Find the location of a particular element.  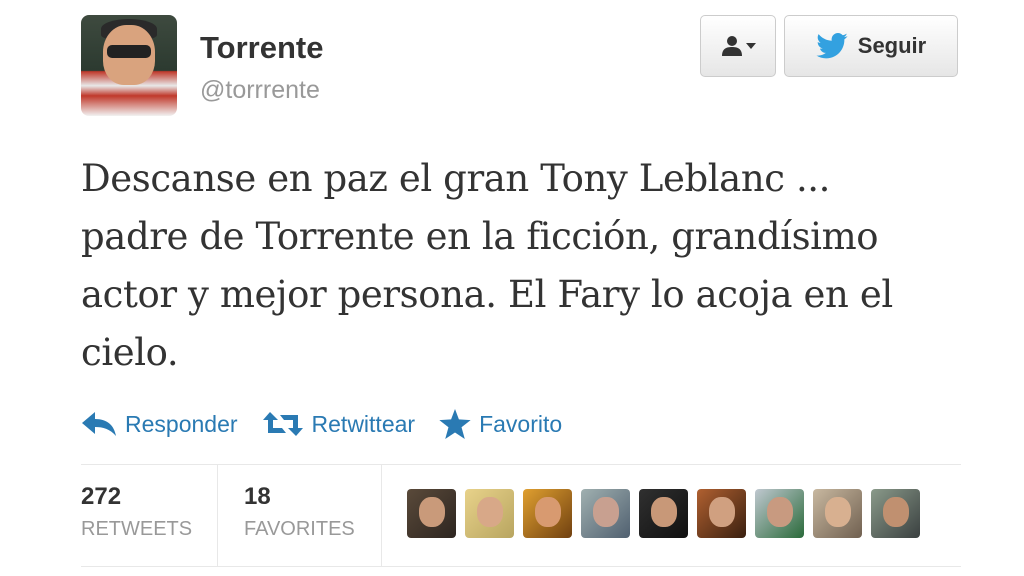

follow-button: Seguir is located at coordinates (871, 46).